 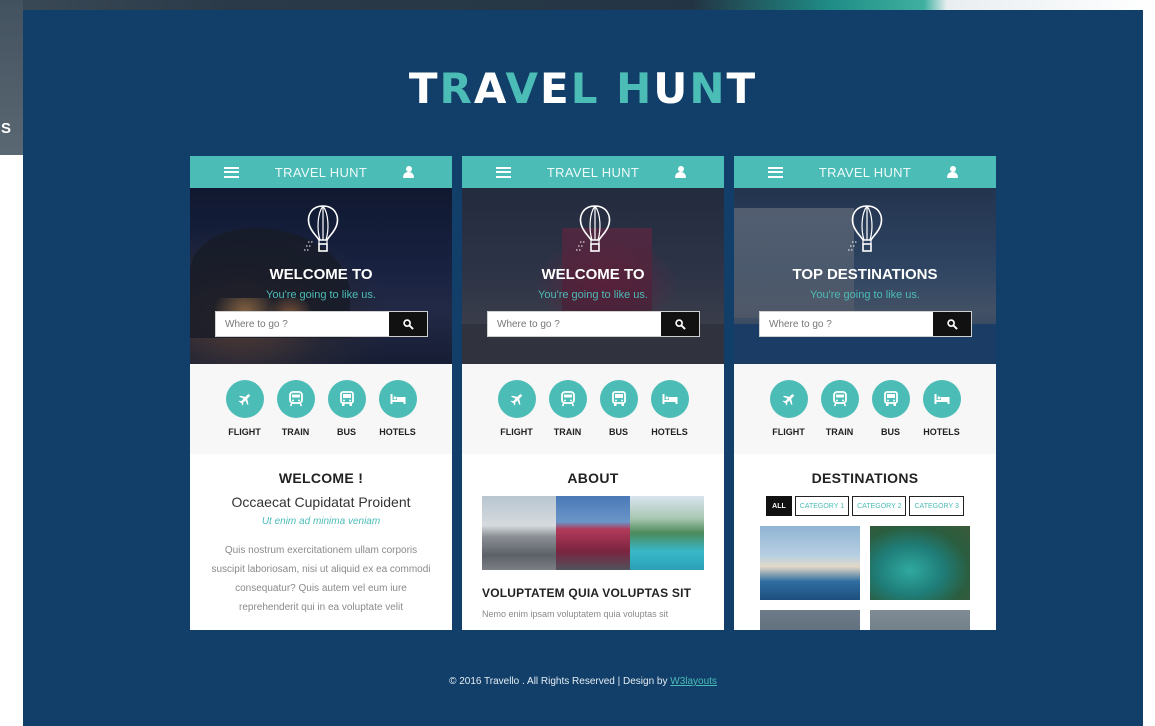 What do you see at coordinates (936, 506) in the screenshot?
I see `category-tab-3: CATEGORY 3` at bounding box center [936, 506].